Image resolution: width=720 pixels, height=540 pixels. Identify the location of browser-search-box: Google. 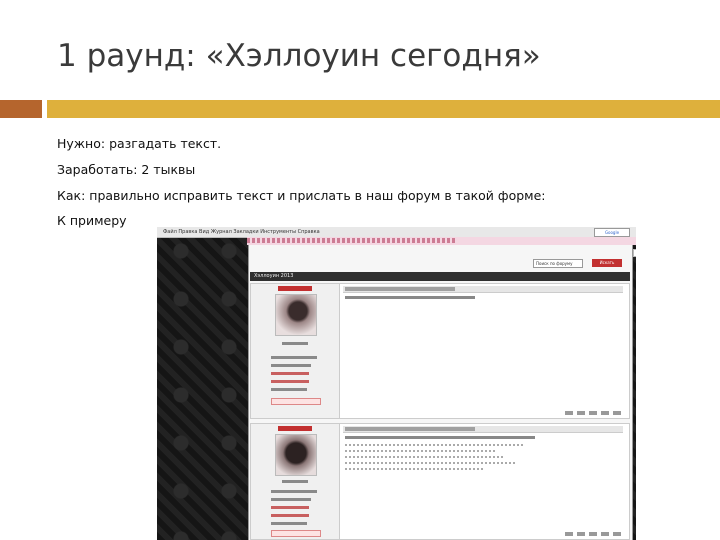
(612, 232).